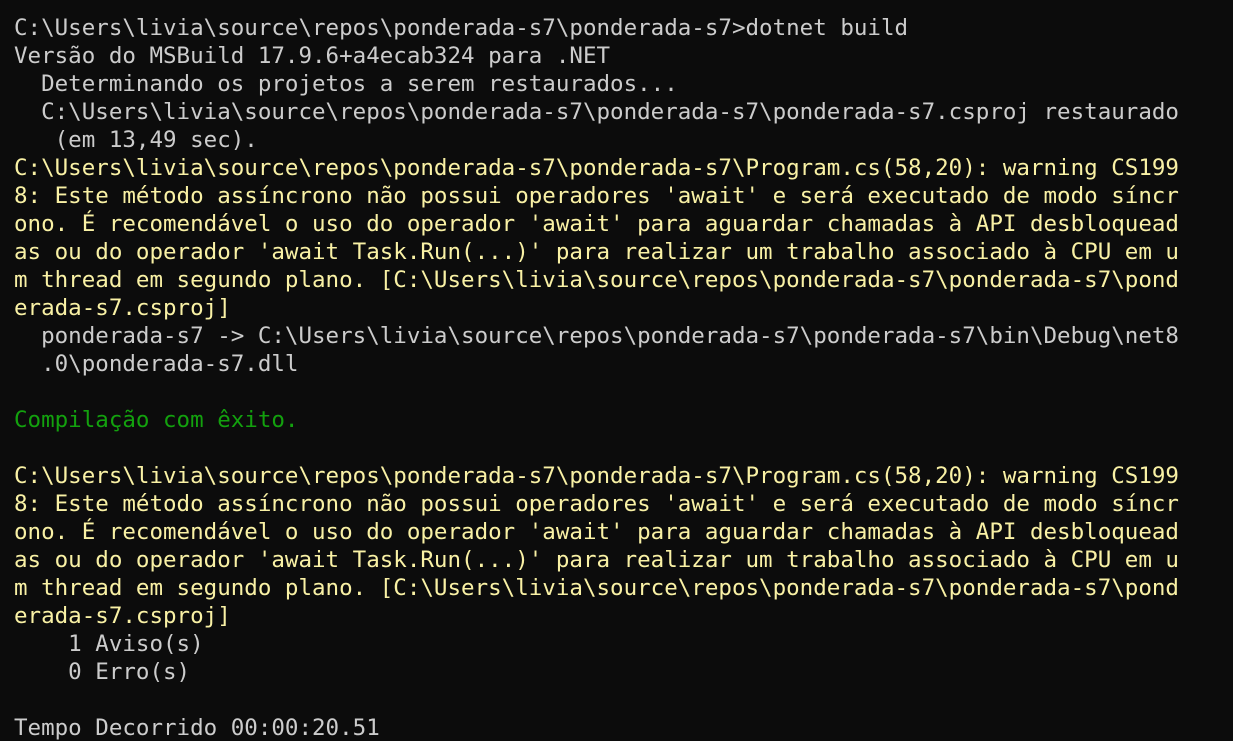 The width and height of the screenshot is (1233, 741). I want to click on warning-count-line: 1 Aviso(s), so click(109, 644).